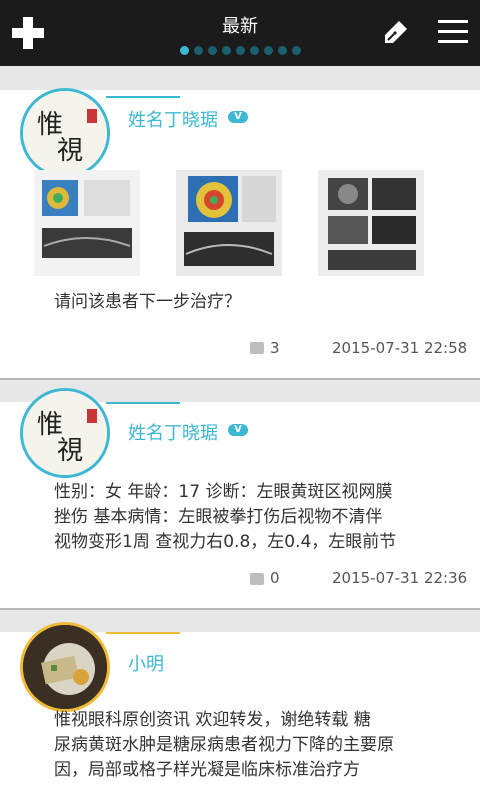  I want to click on post-text-line: 因，局部或格子样光凝是临床标准治疗方, so click(207, 770).